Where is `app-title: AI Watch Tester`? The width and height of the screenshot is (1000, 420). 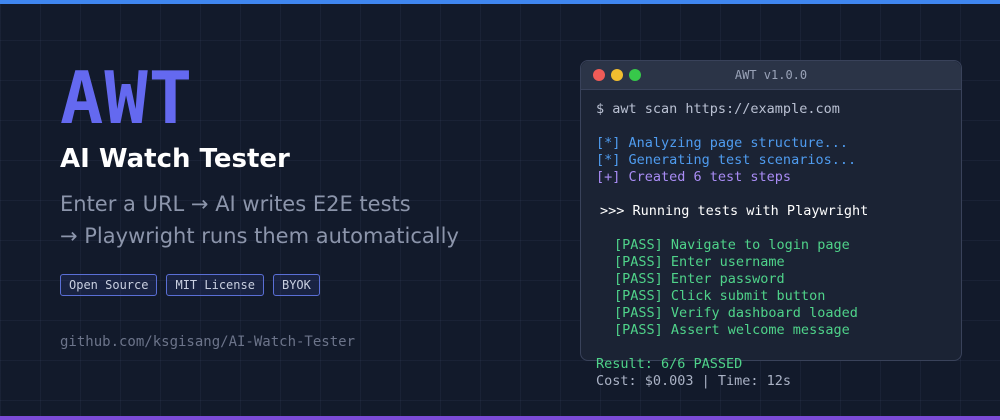
app-title: AI Watch Tester is located at coordinates (175, 159).